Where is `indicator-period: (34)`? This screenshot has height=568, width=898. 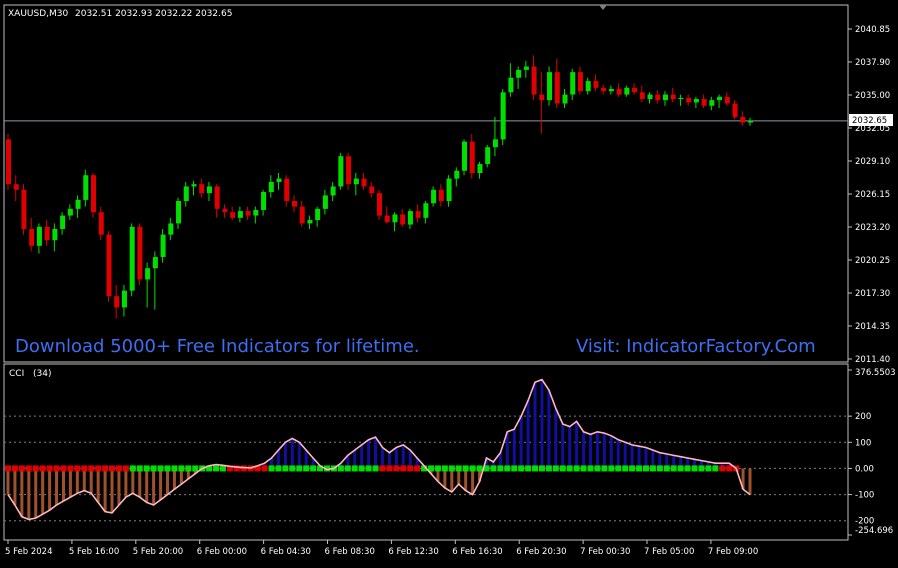
indicator-period: (34) is located at coordinates (42, 374).